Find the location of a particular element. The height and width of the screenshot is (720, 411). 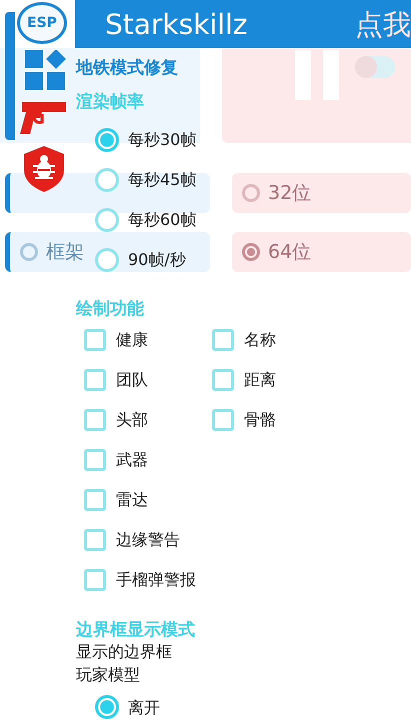

setting-label: 显示的边界框 is located at coordinates (124, 652).